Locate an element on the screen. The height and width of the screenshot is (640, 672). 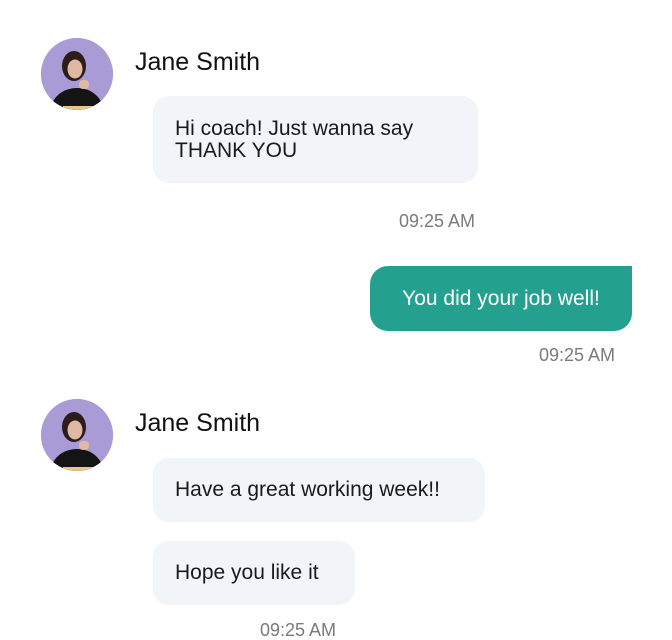
message-text: Hi coach! Just wanna say is located at coordinates (294, 128).